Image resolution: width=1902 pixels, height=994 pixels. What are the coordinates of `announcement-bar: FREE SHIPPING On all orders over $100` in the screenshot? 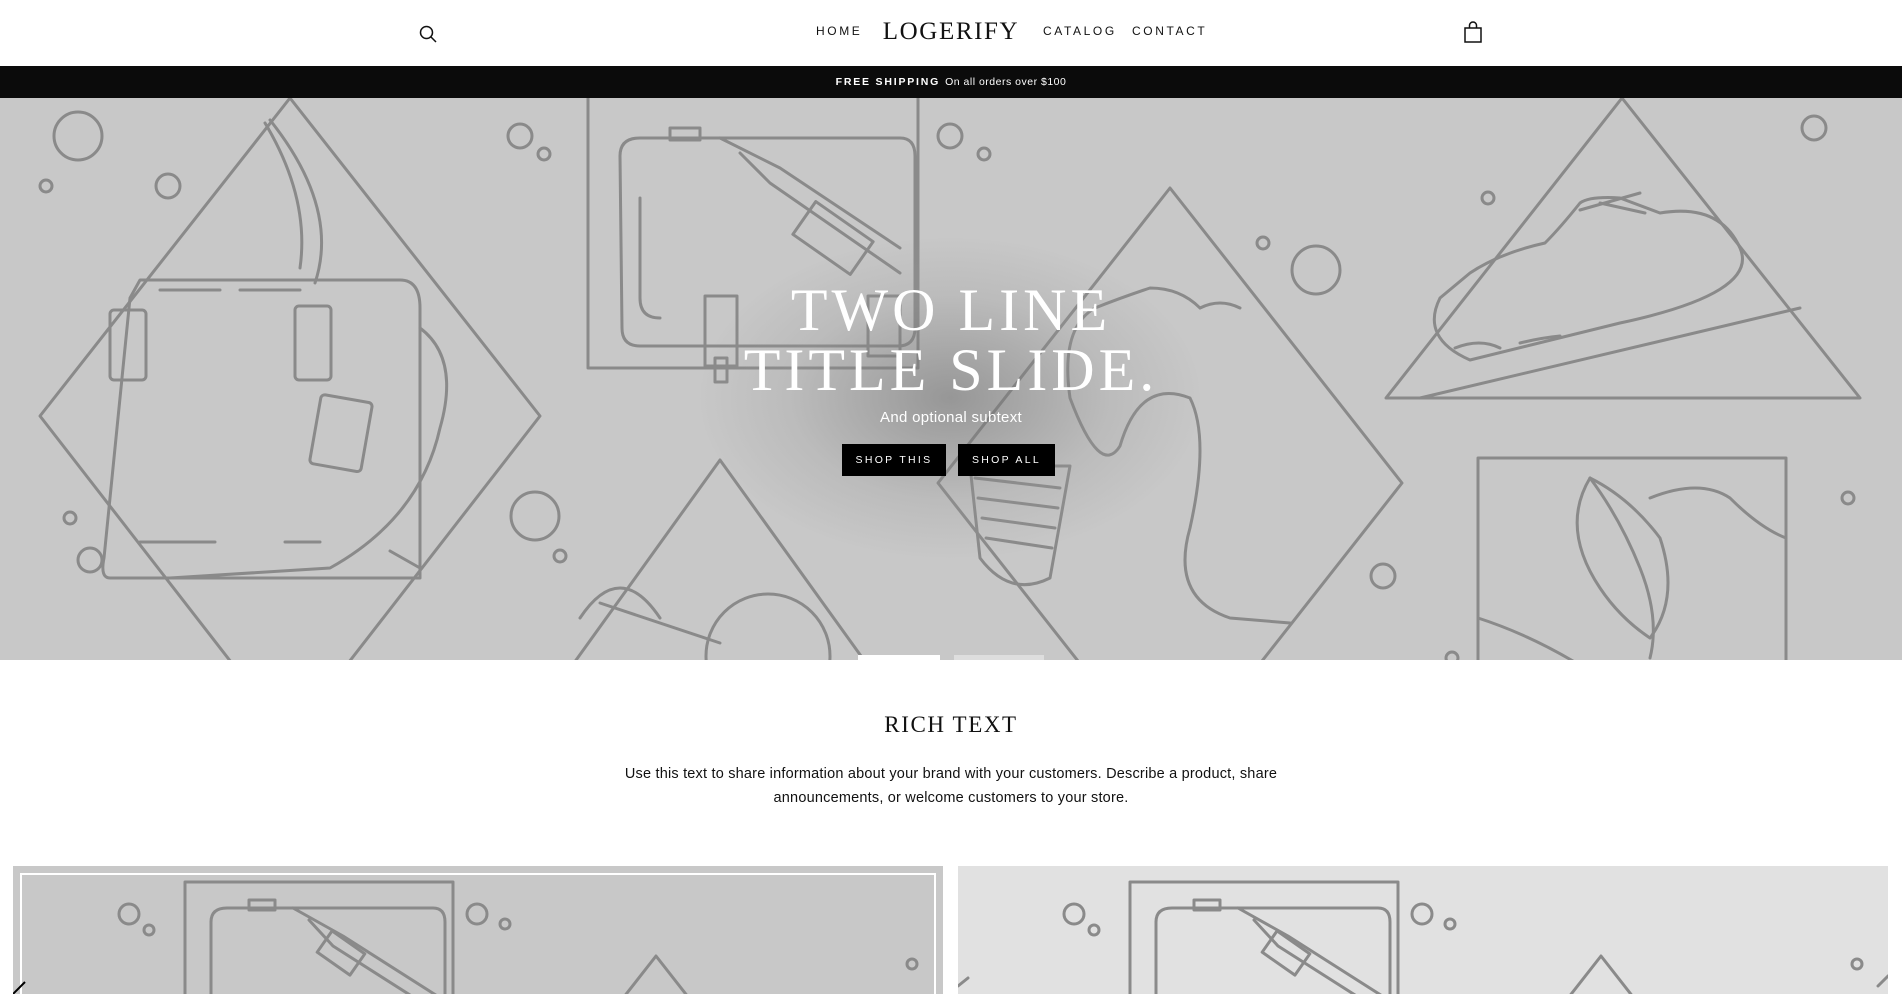 It's located at (951, 82).